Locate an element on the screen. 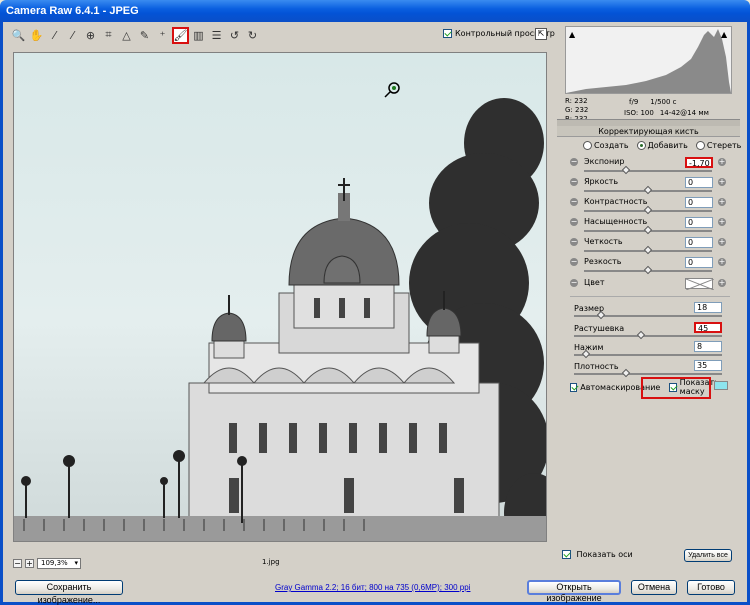 The width and height of the screenshot is (750, 605). window-title: Camera Raw 6.4.1 - JPEG is located at coordinates (72, 11).